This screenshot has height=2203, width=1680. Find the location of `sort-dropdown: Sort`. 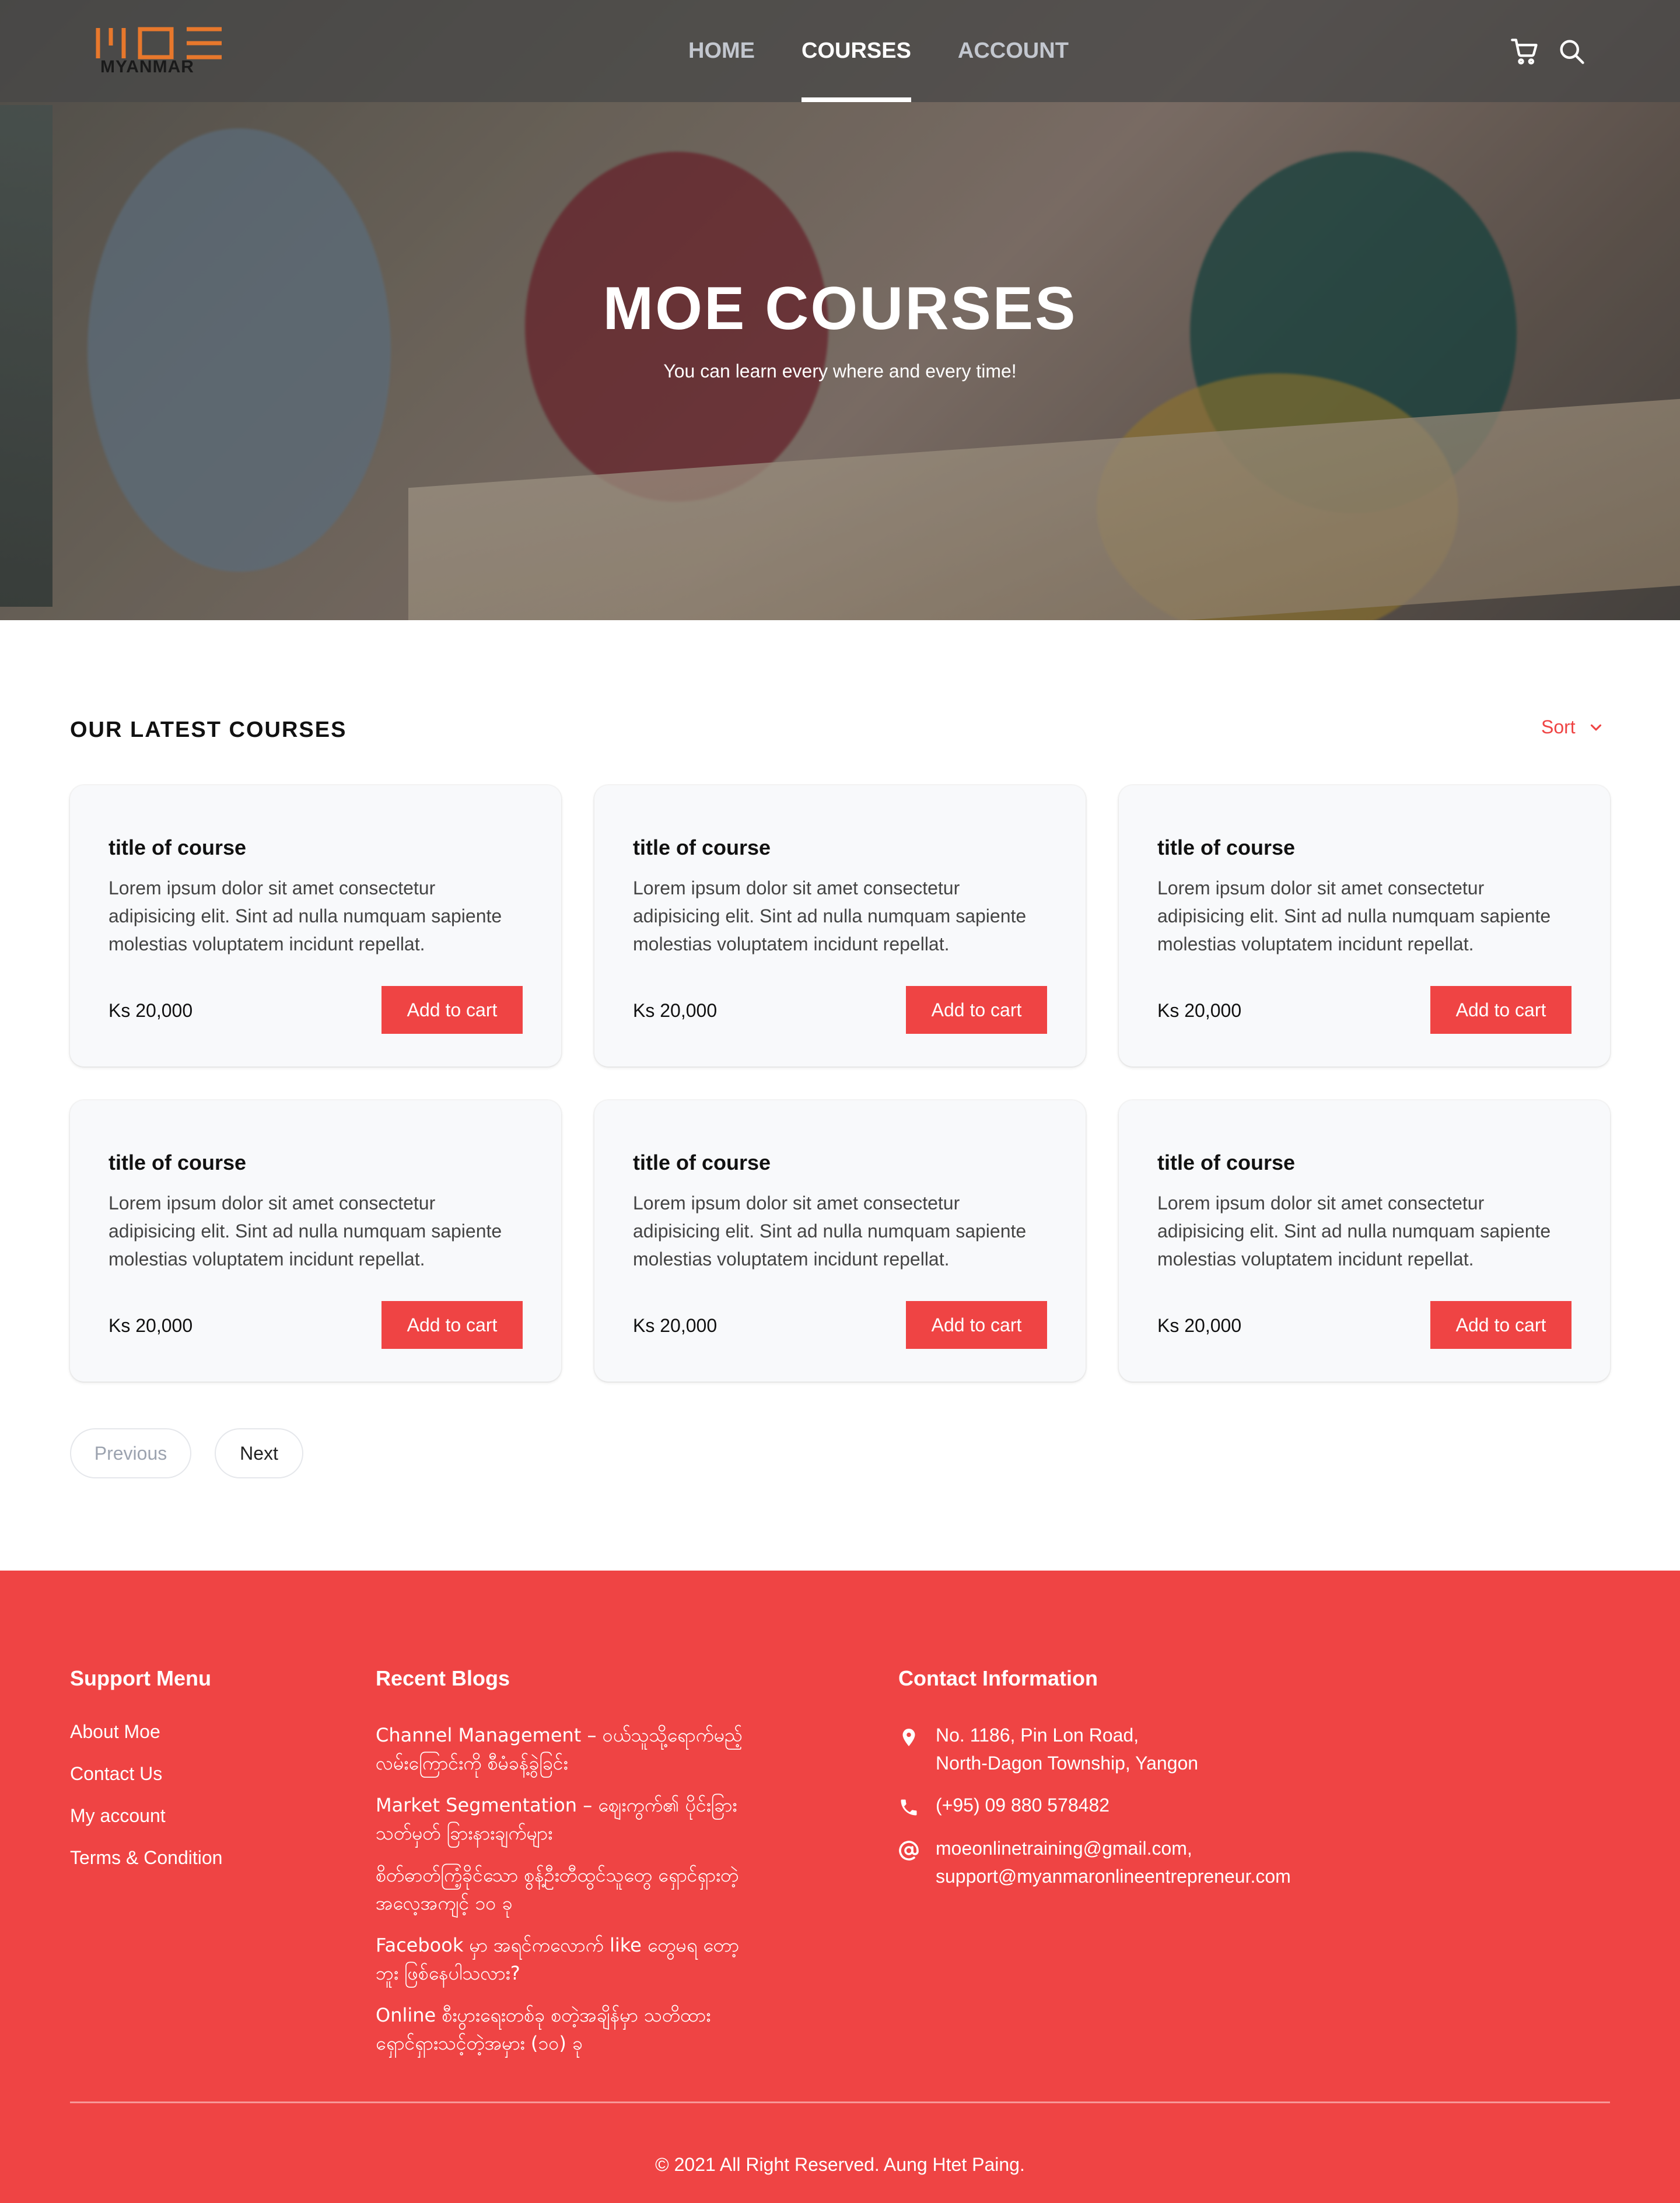

sort-dropdown: Sort is located at coordinates (1573, 727).